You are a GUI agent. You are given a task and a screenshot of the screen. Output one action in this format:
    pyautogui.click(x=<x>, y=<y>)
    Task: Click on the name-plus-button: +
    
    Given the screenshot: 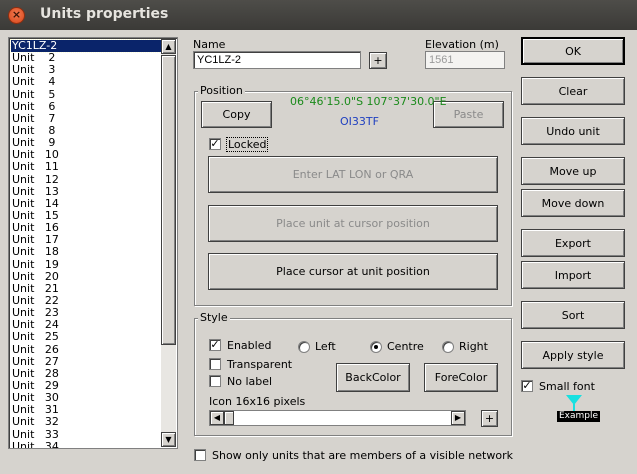 What is the action you would take?
    pyautogui.click(x=378, y=60)
    